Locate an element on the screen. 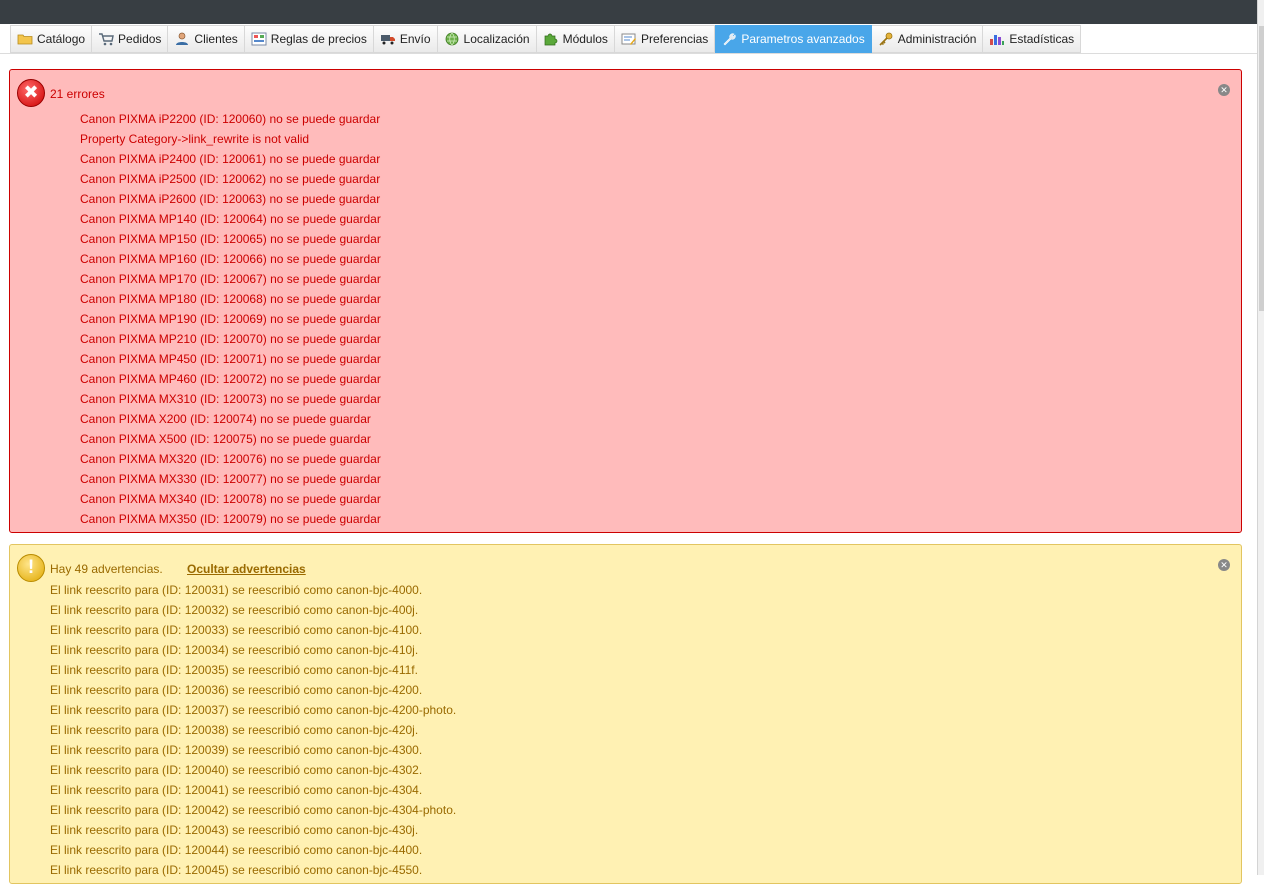 This screenshot has width=1264, height=884. tab-cart: Pedidos is located at coordinates (130, 39).